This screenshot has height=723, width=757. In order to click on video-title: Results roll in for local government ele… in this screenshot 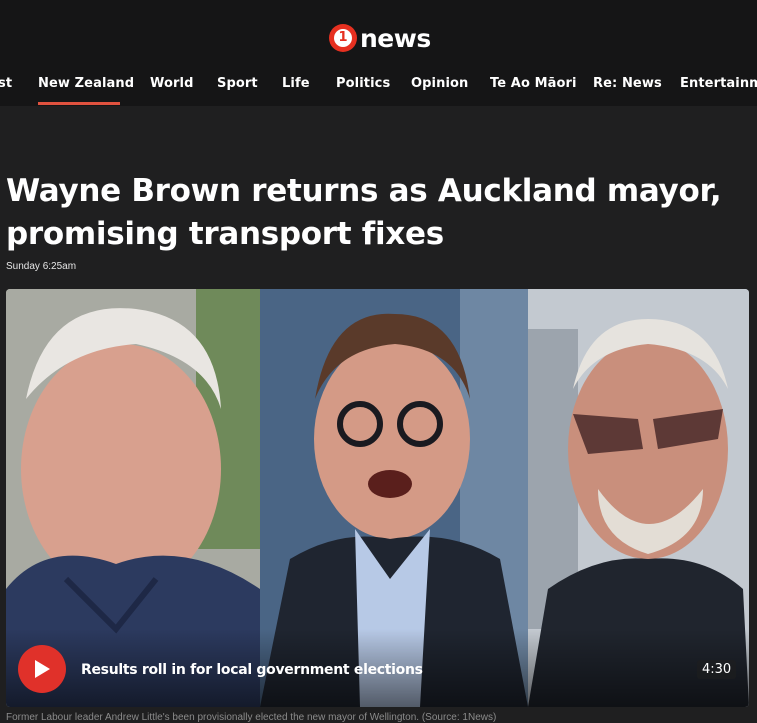, I will do `click(252, 670)`.